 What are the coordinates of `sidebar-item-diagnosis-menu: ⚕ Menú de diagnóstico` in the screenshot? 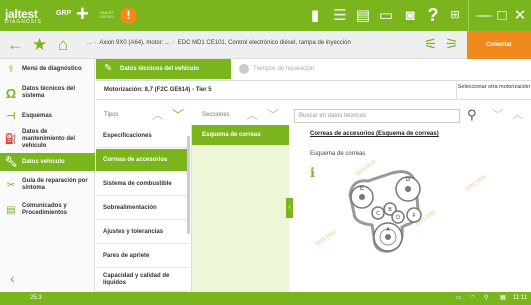 It's located at (47, 69).